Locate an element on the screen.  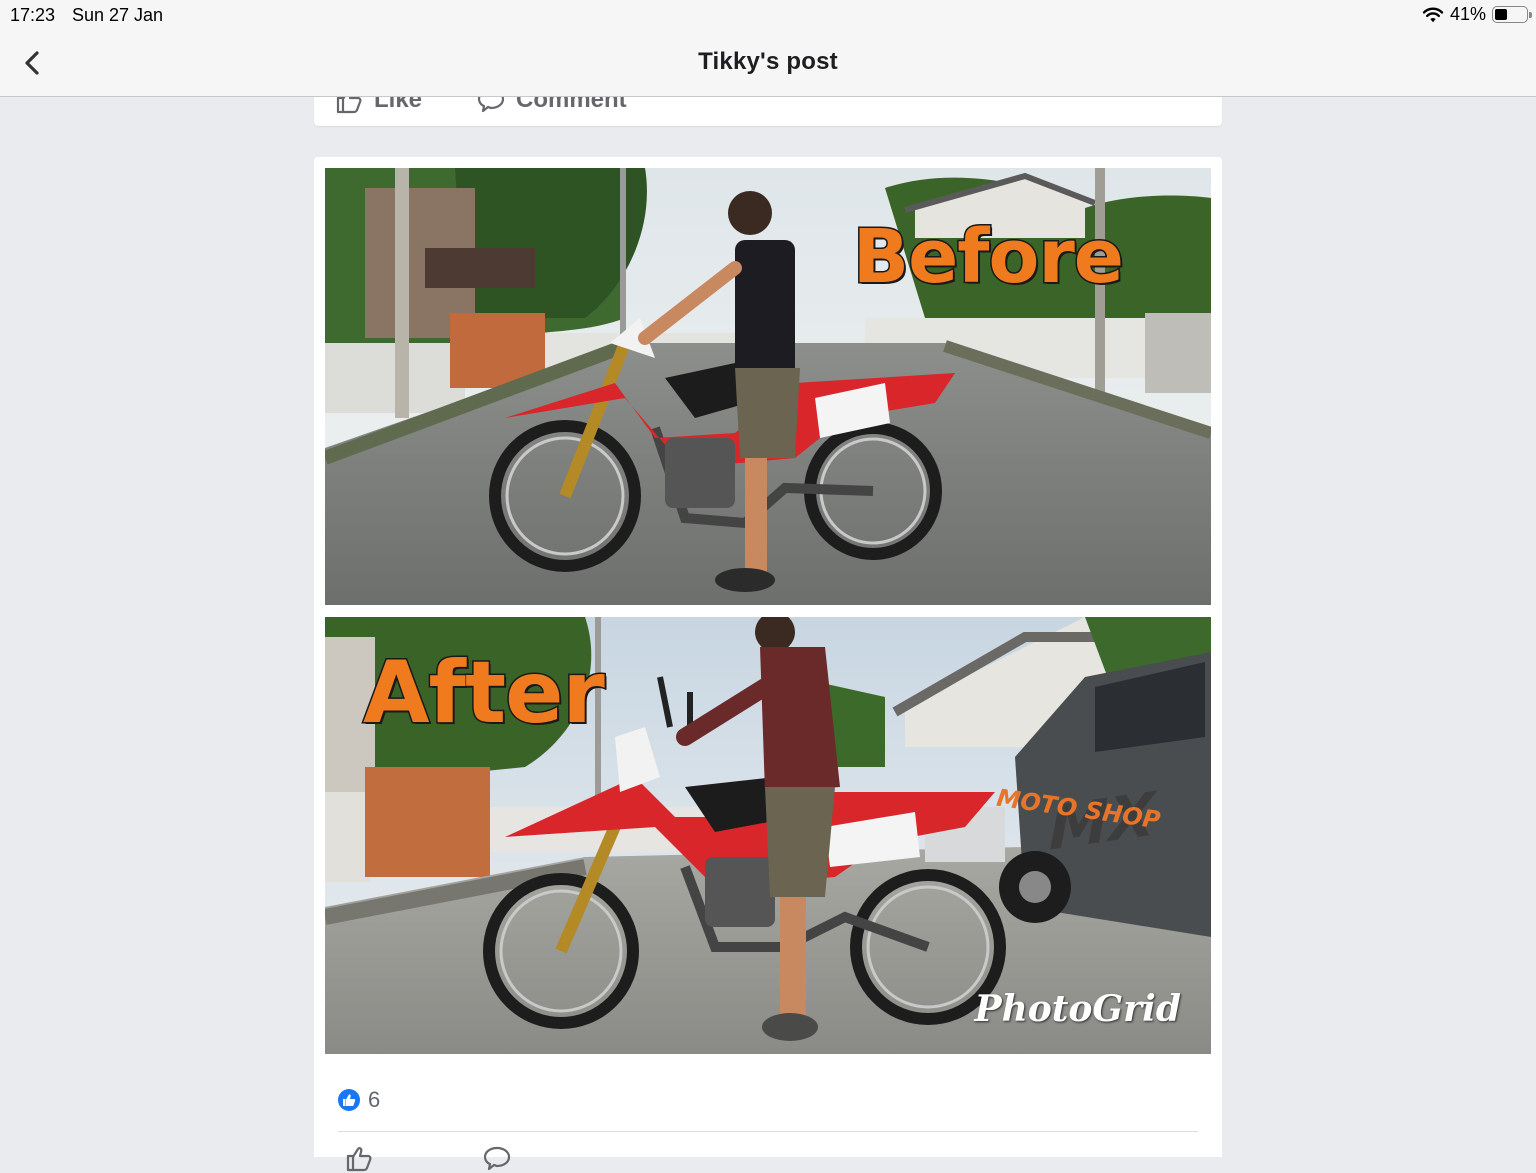
like-label: Like is located at coordinates (398, 105).